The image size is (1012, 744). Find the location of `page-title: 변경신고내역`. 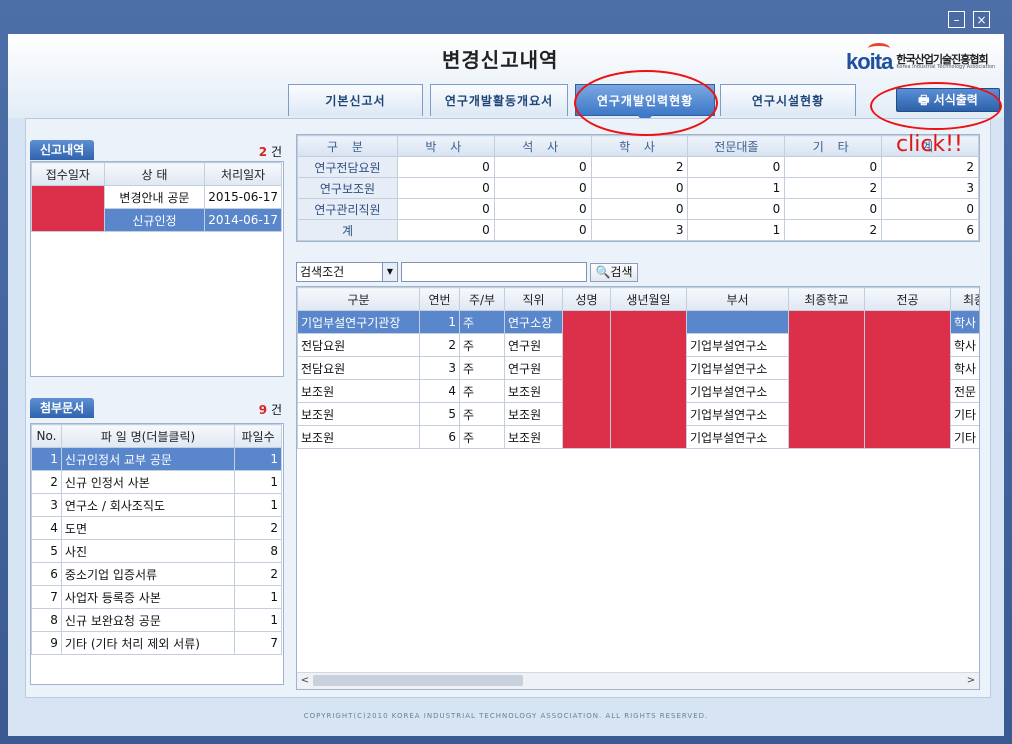

page-title: 변경신고내역 is located at coordinates (500, 60).